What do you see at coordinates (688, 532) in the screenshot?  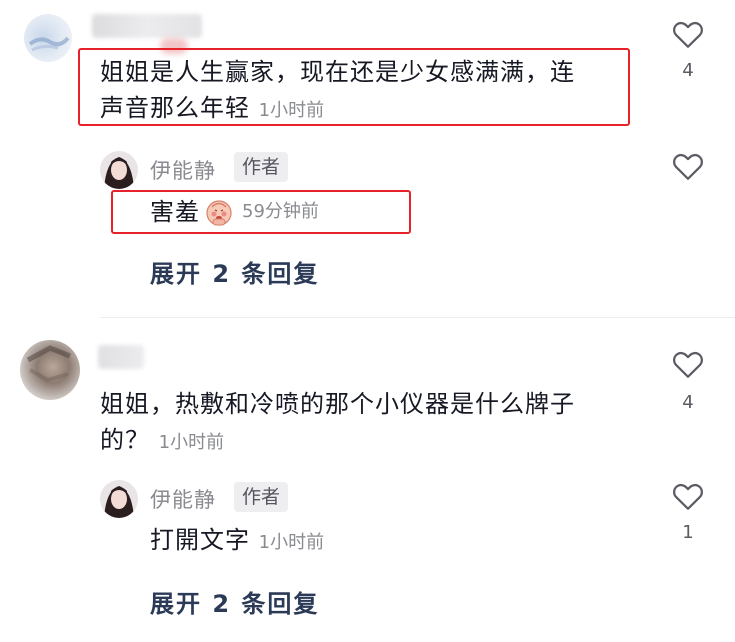 I see `like-count: 1` at bounding box center [688, 532].